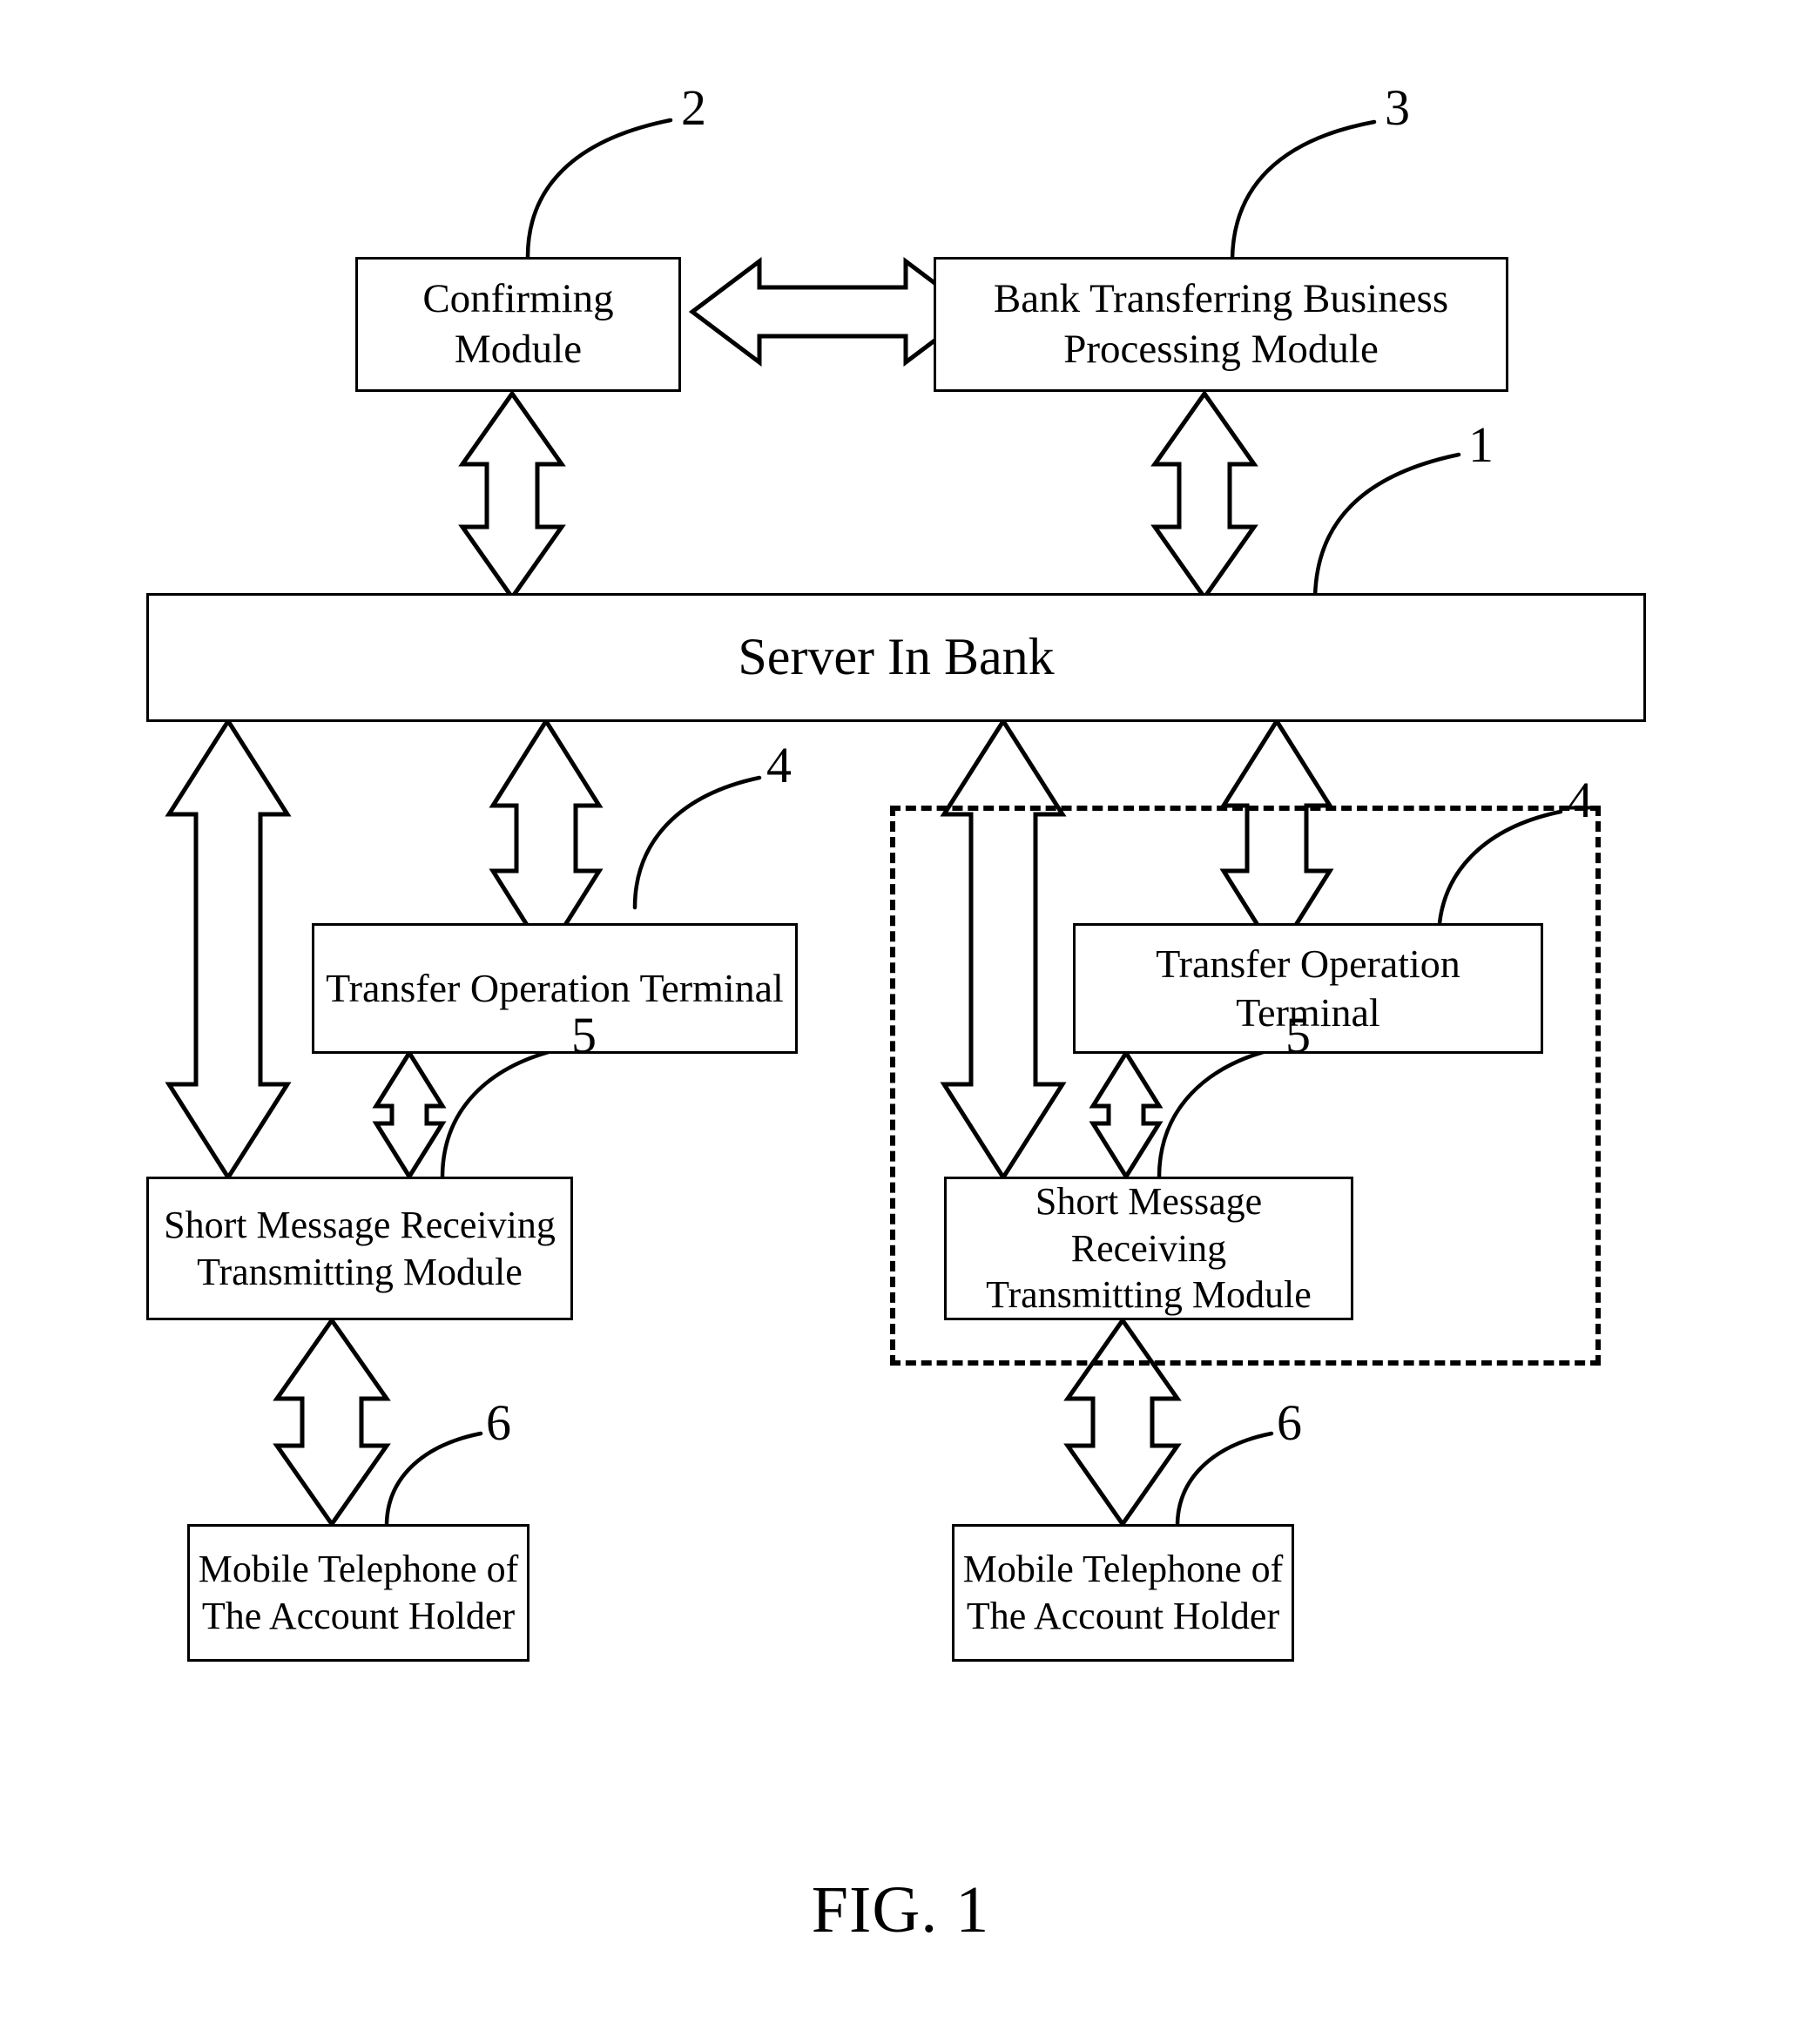 The image size is (1801, 2044). Describe the element at coordinates (900, 1909) in the screenshot. I see `figure-caption: FIG. 1` at that location.